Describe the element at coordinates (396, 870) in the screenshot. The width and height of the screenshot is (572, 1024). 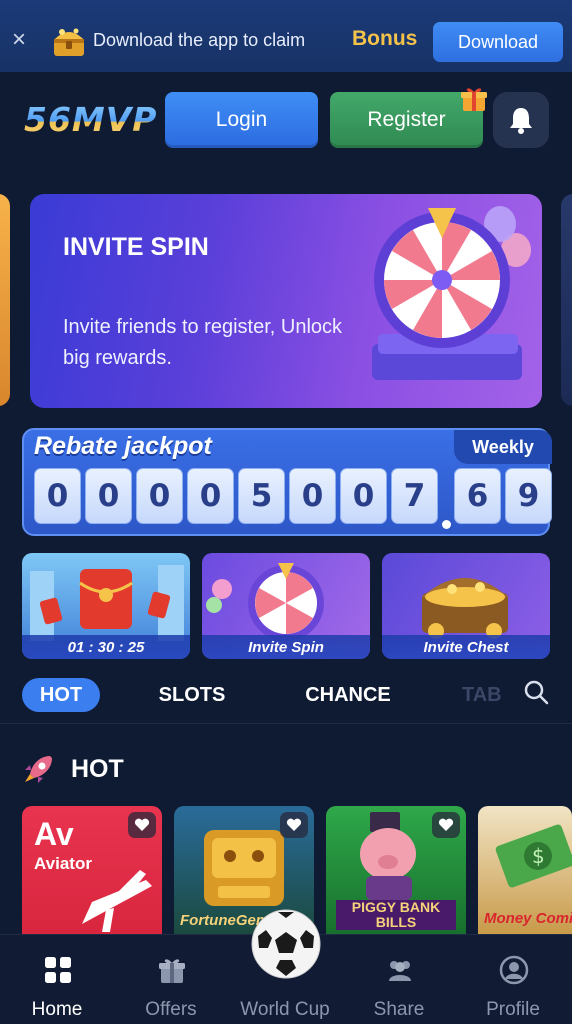
I see `game-card-piggy-bank-bills: PIGGY BANK BILLS` at that location.